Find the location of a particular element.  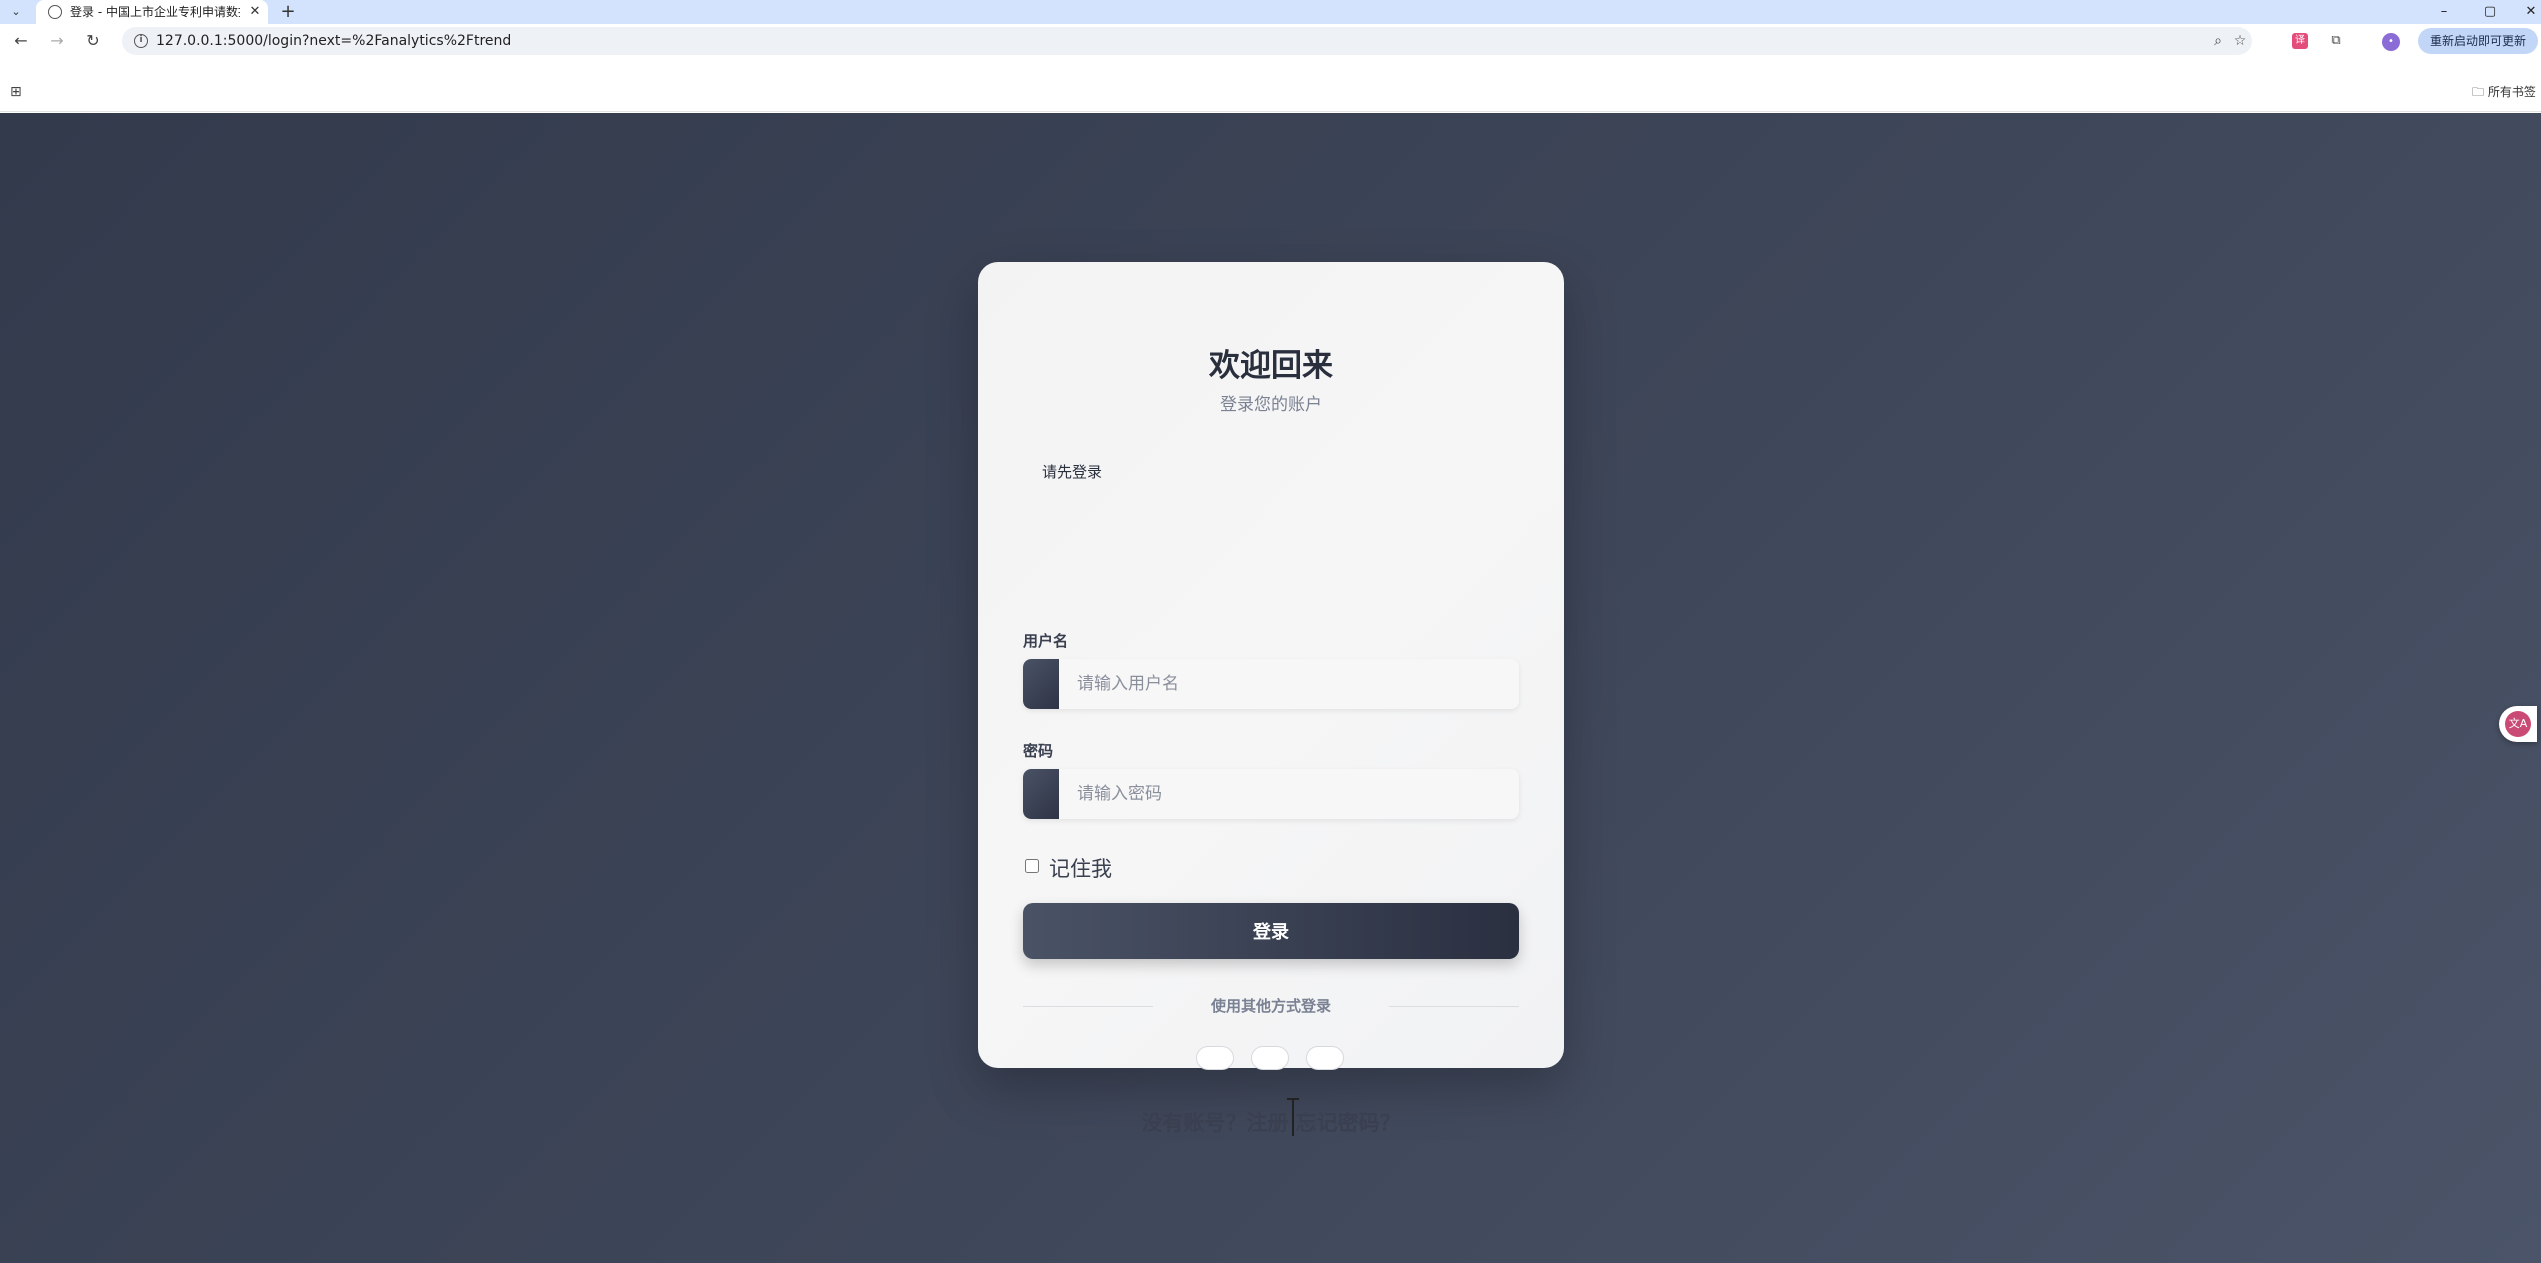

zoom-icon: ⌕ is located at coordinates (2218, 41).